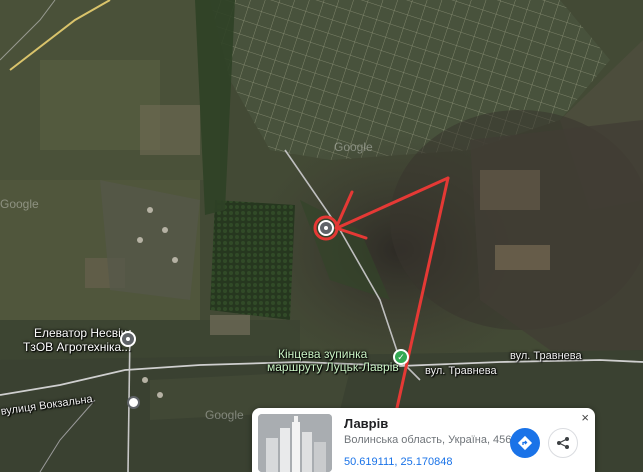  What do you see at coordinates (333, 367) in the screenshot?
I see `bus-stop-label-line2: маршруту Луцьк-Лаврів` at bounding box center [333, 367].